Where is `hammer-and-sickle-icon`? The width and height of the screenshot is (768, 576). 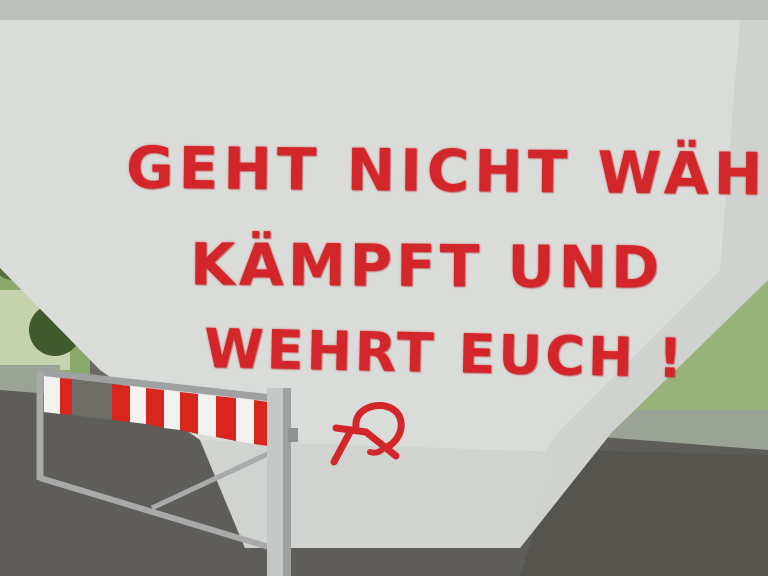
hammer-and-sickle-icon is located at coordinates (367, 434).